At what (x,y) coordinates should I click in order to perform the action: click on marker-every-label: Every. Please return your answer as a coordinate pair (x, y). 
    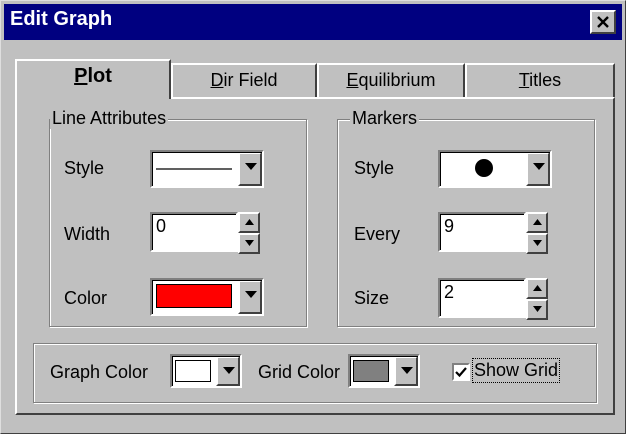
    Looking at the image, I should click on (377, 234).